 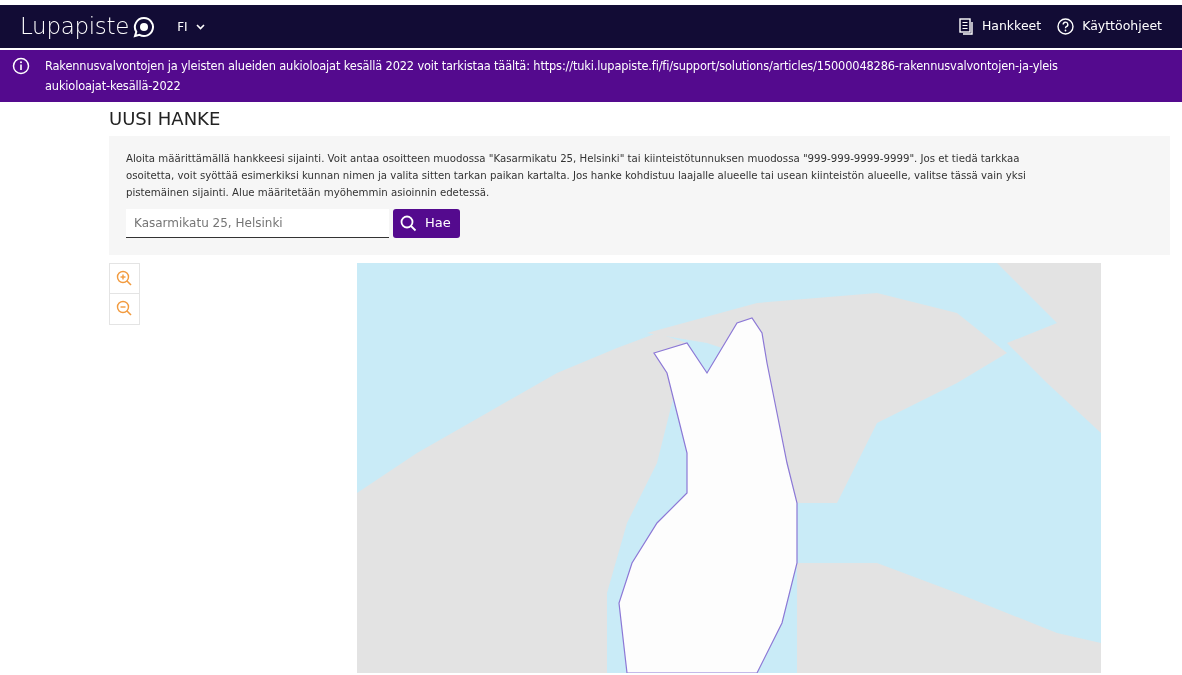 What do you see at coordinates (408, 223) in the screenshot?
I see `search-icon` at bounding box center [408, 223].